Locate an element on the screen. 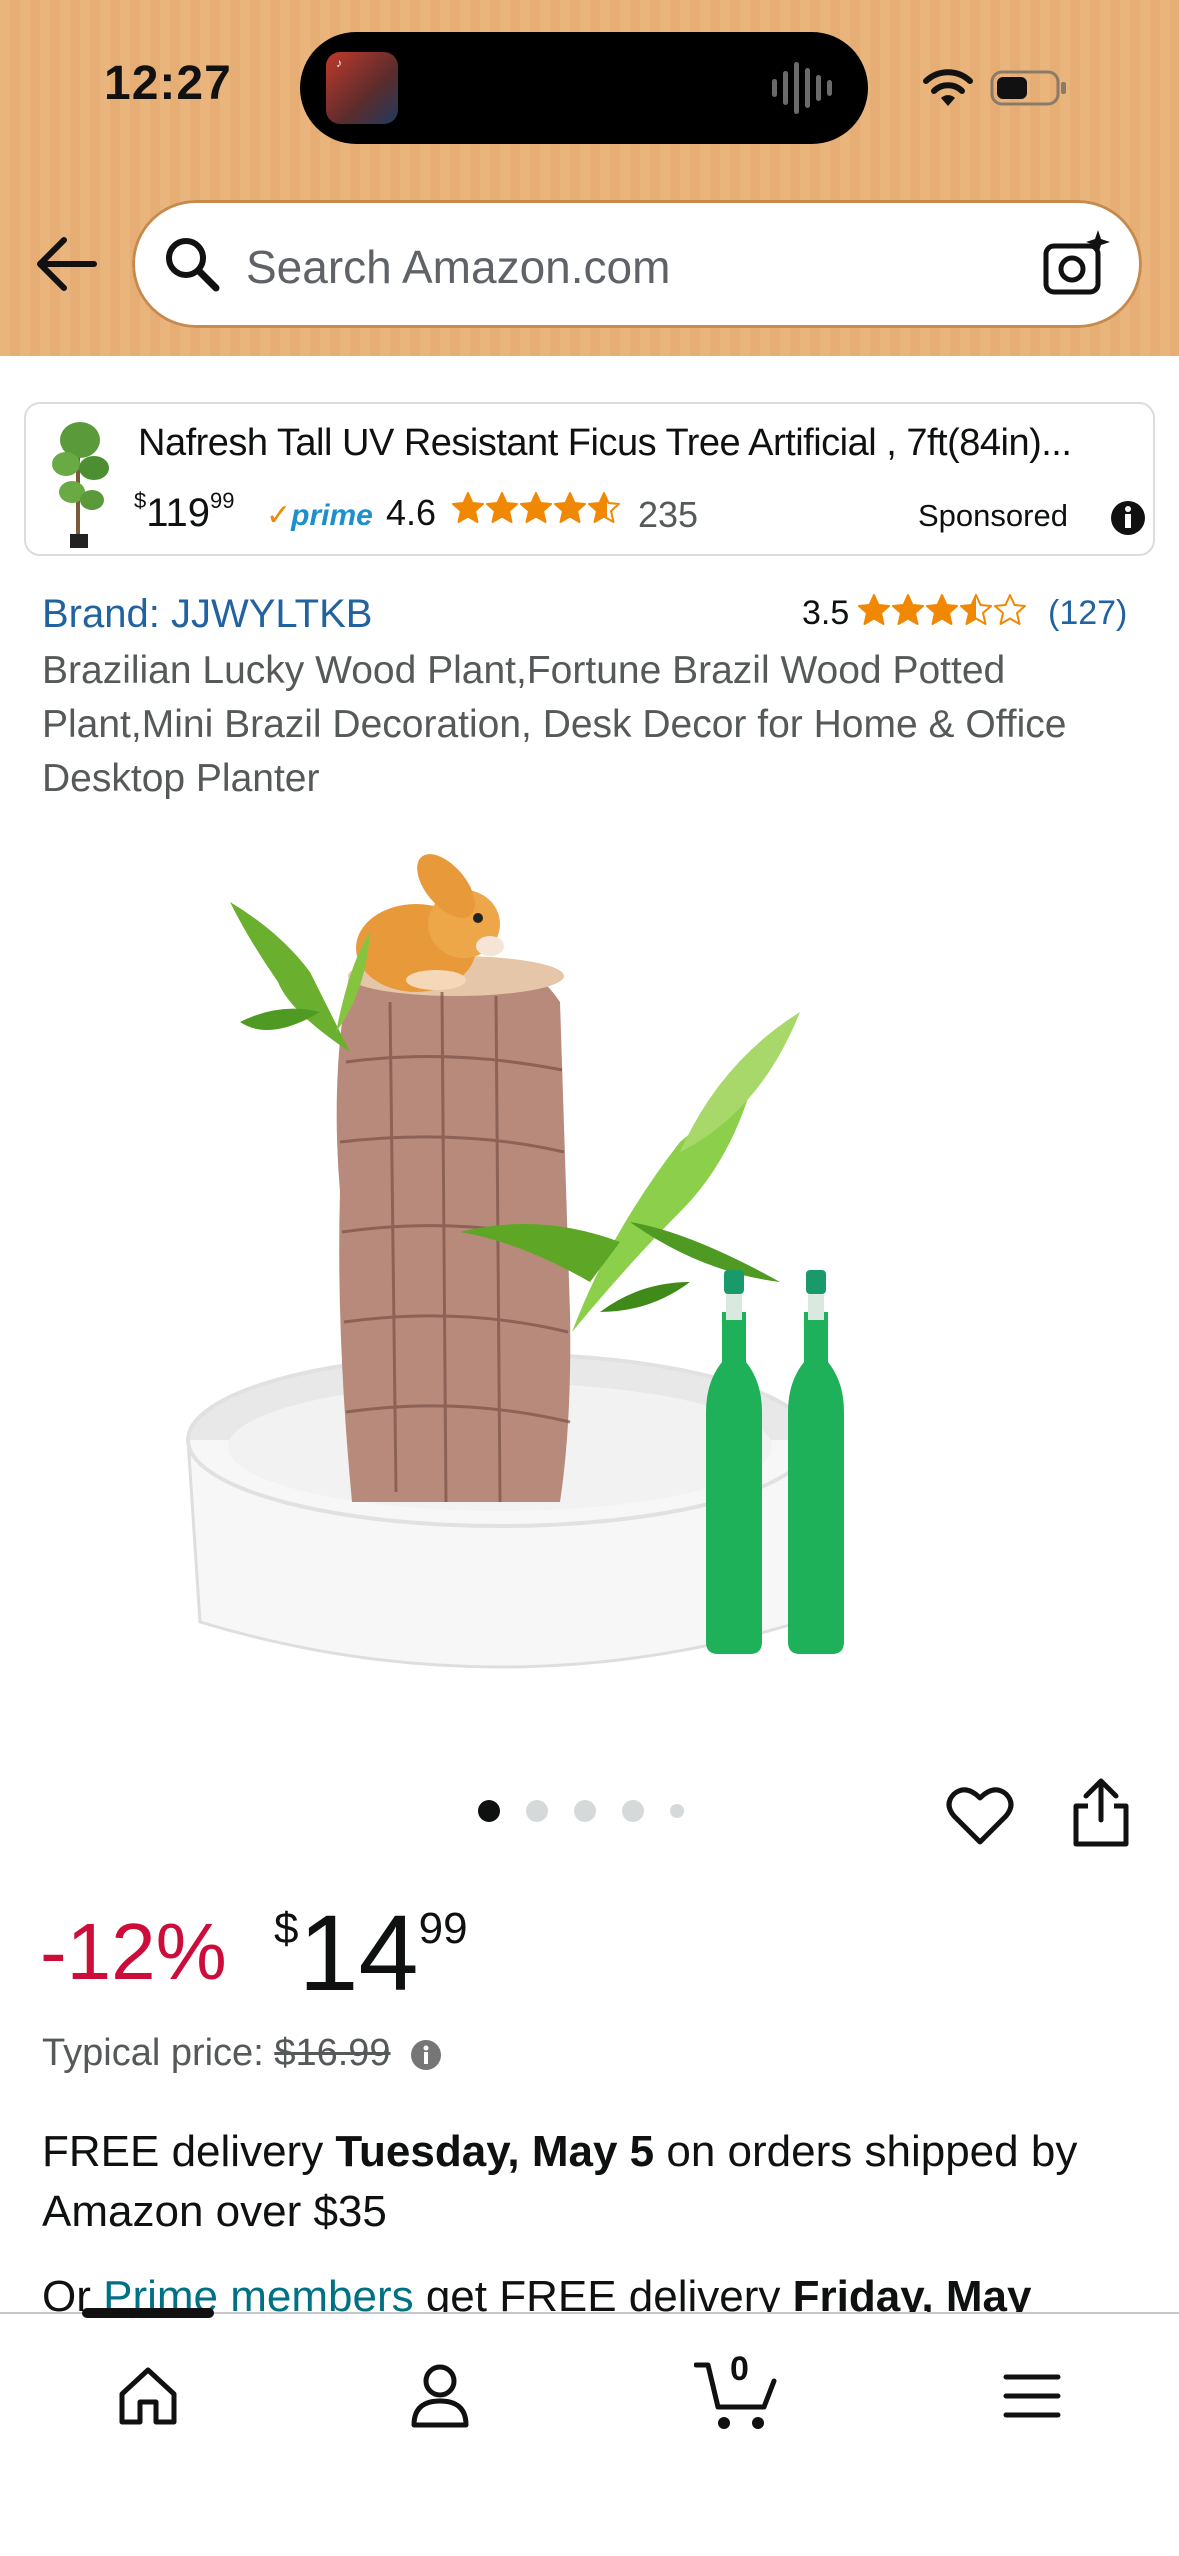  sponsored-review-count: 235 is located at coordinates (668, 514).